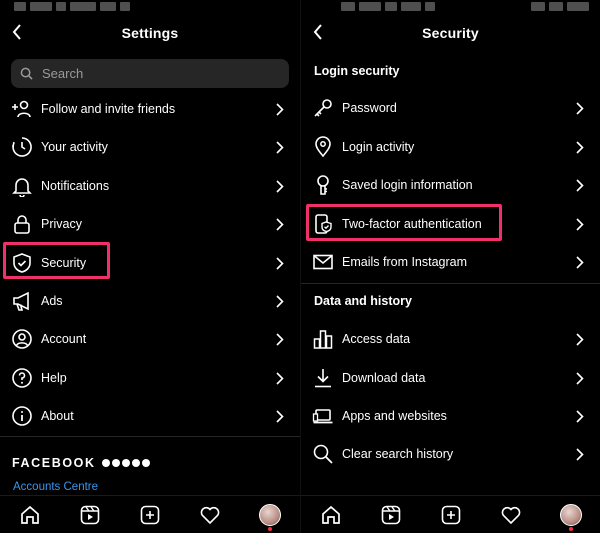 The height and width of the screenshot is (533, 600). What do you see at coordinates (450, 378) in the screenshot?
I see `security-item-download-data: Download data` at bounding box center [450, 378].